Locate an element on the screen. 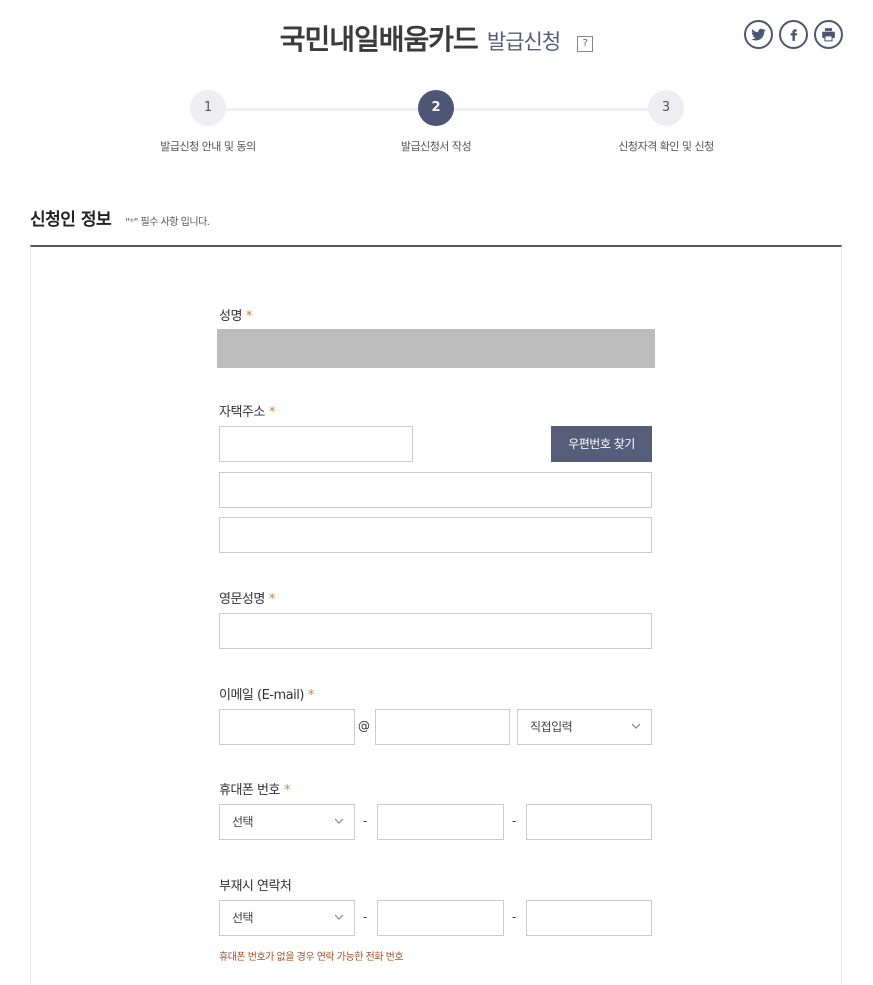 The height and width of the screenshot is (985, 873). mobile-middle-field is located at coordinates (440, 822).